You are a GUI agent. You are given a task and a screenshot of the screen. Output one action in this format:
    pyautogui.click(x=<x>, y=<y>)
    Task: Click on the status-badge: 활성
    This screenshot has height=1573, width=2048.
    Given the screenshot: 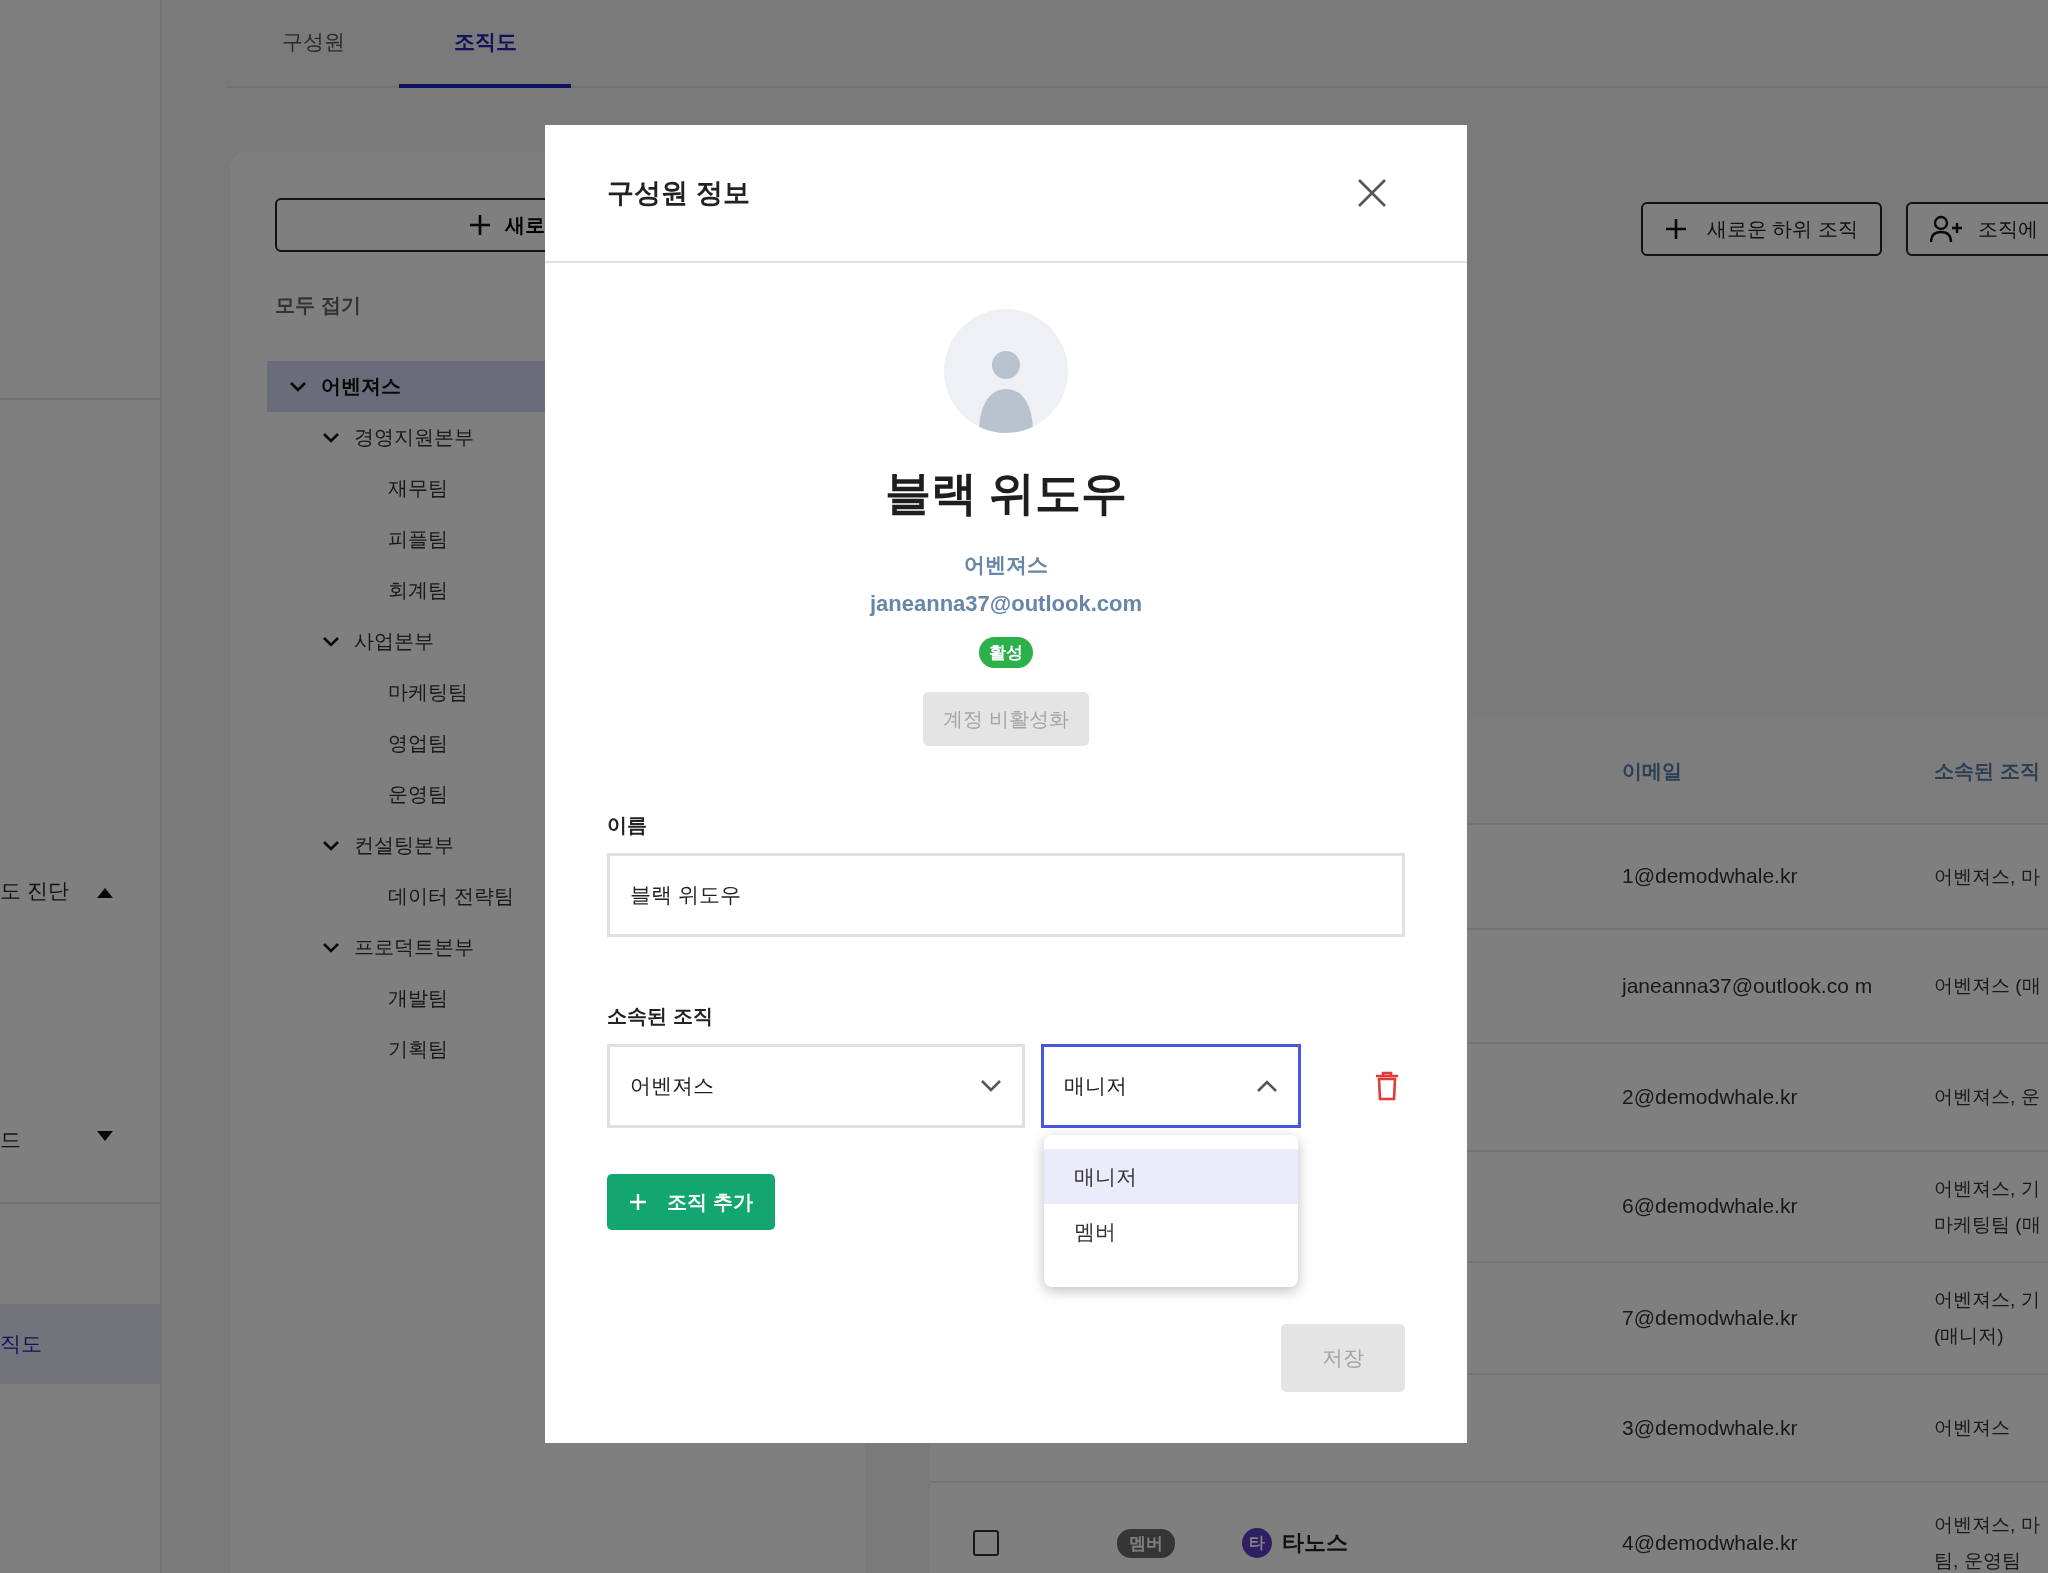 What is the action you would take?
    pyautogui.click(x=1006, y=652)
    